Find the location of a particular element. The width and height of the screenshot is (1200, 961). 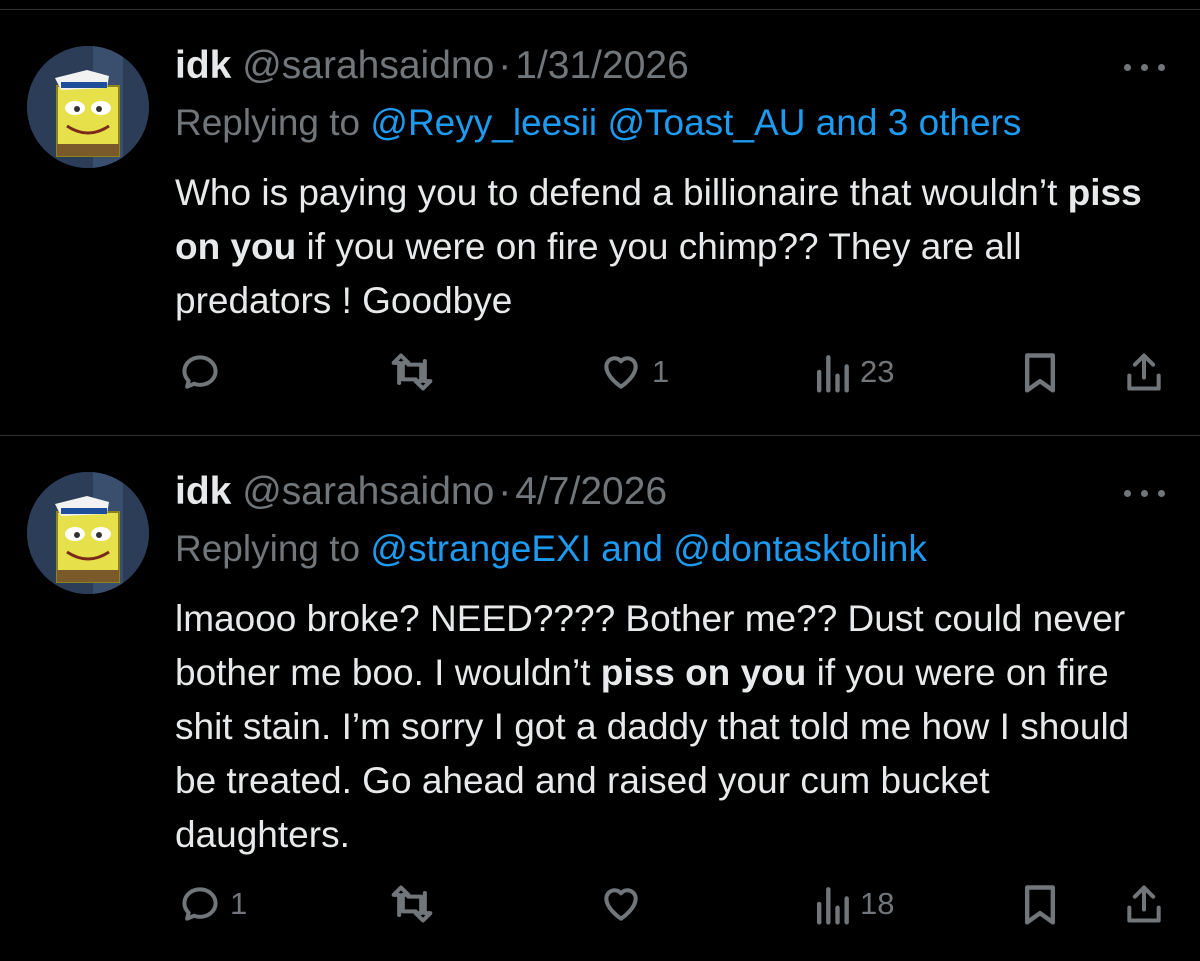

like-count: 1 is located at coordinates (661, 371).